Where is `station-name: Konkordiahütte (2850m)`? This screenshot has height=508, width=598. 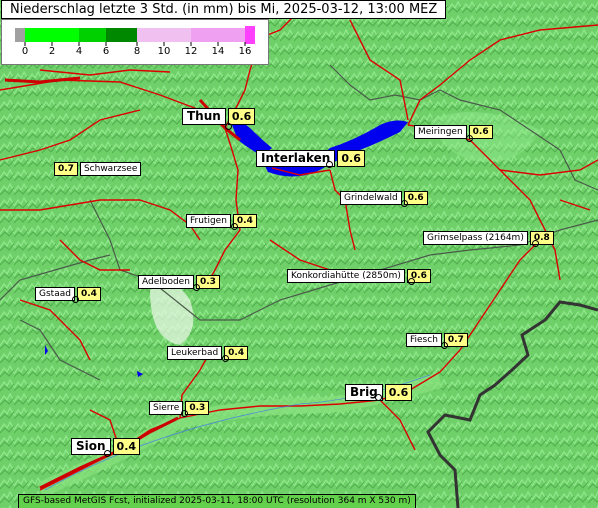 station-name: Konkordiahütte (2850m) is located at coordinates (346, 276).